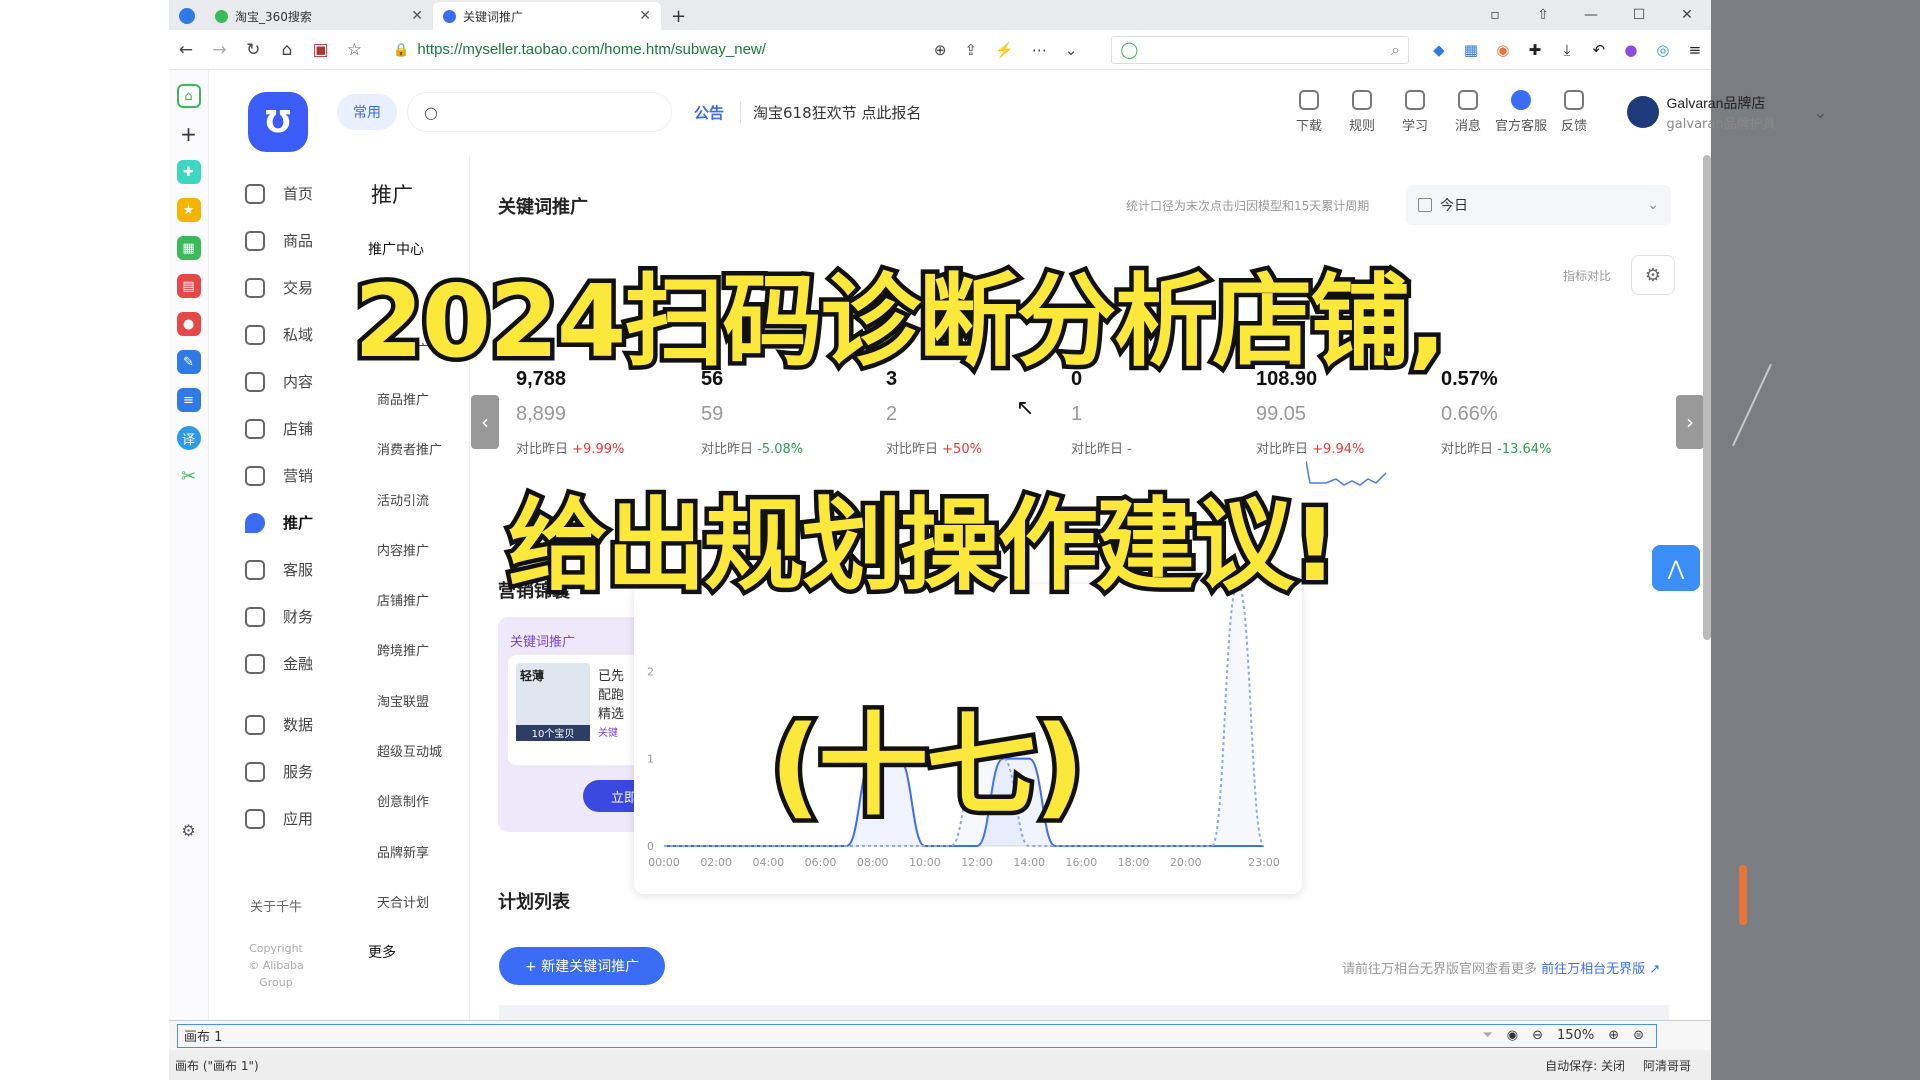 This screenshot has width=1920, height=1080. I want to click on download-icon: ⤓, so click(1567, 50).